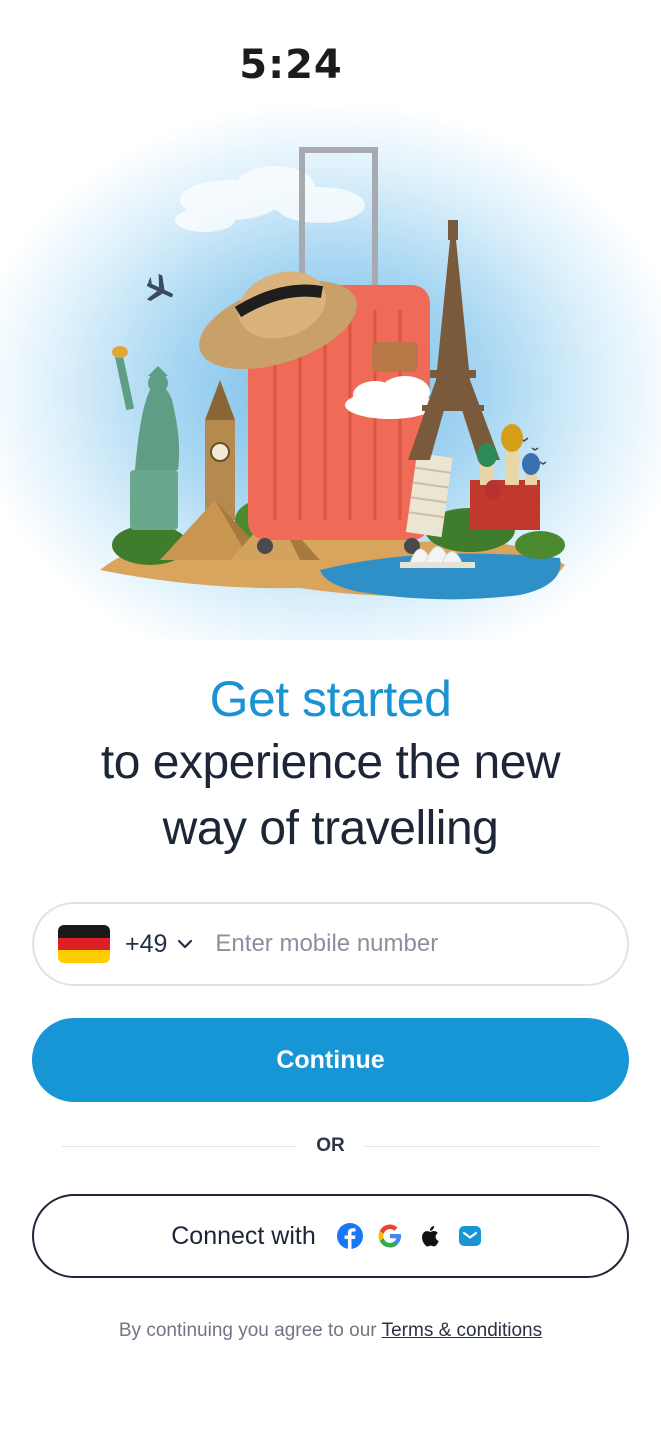 This screenshot has width=661, height=1432. Describe the element at coordinates (146, 944) in the screenshot. I see `country-code: +49` at that location.